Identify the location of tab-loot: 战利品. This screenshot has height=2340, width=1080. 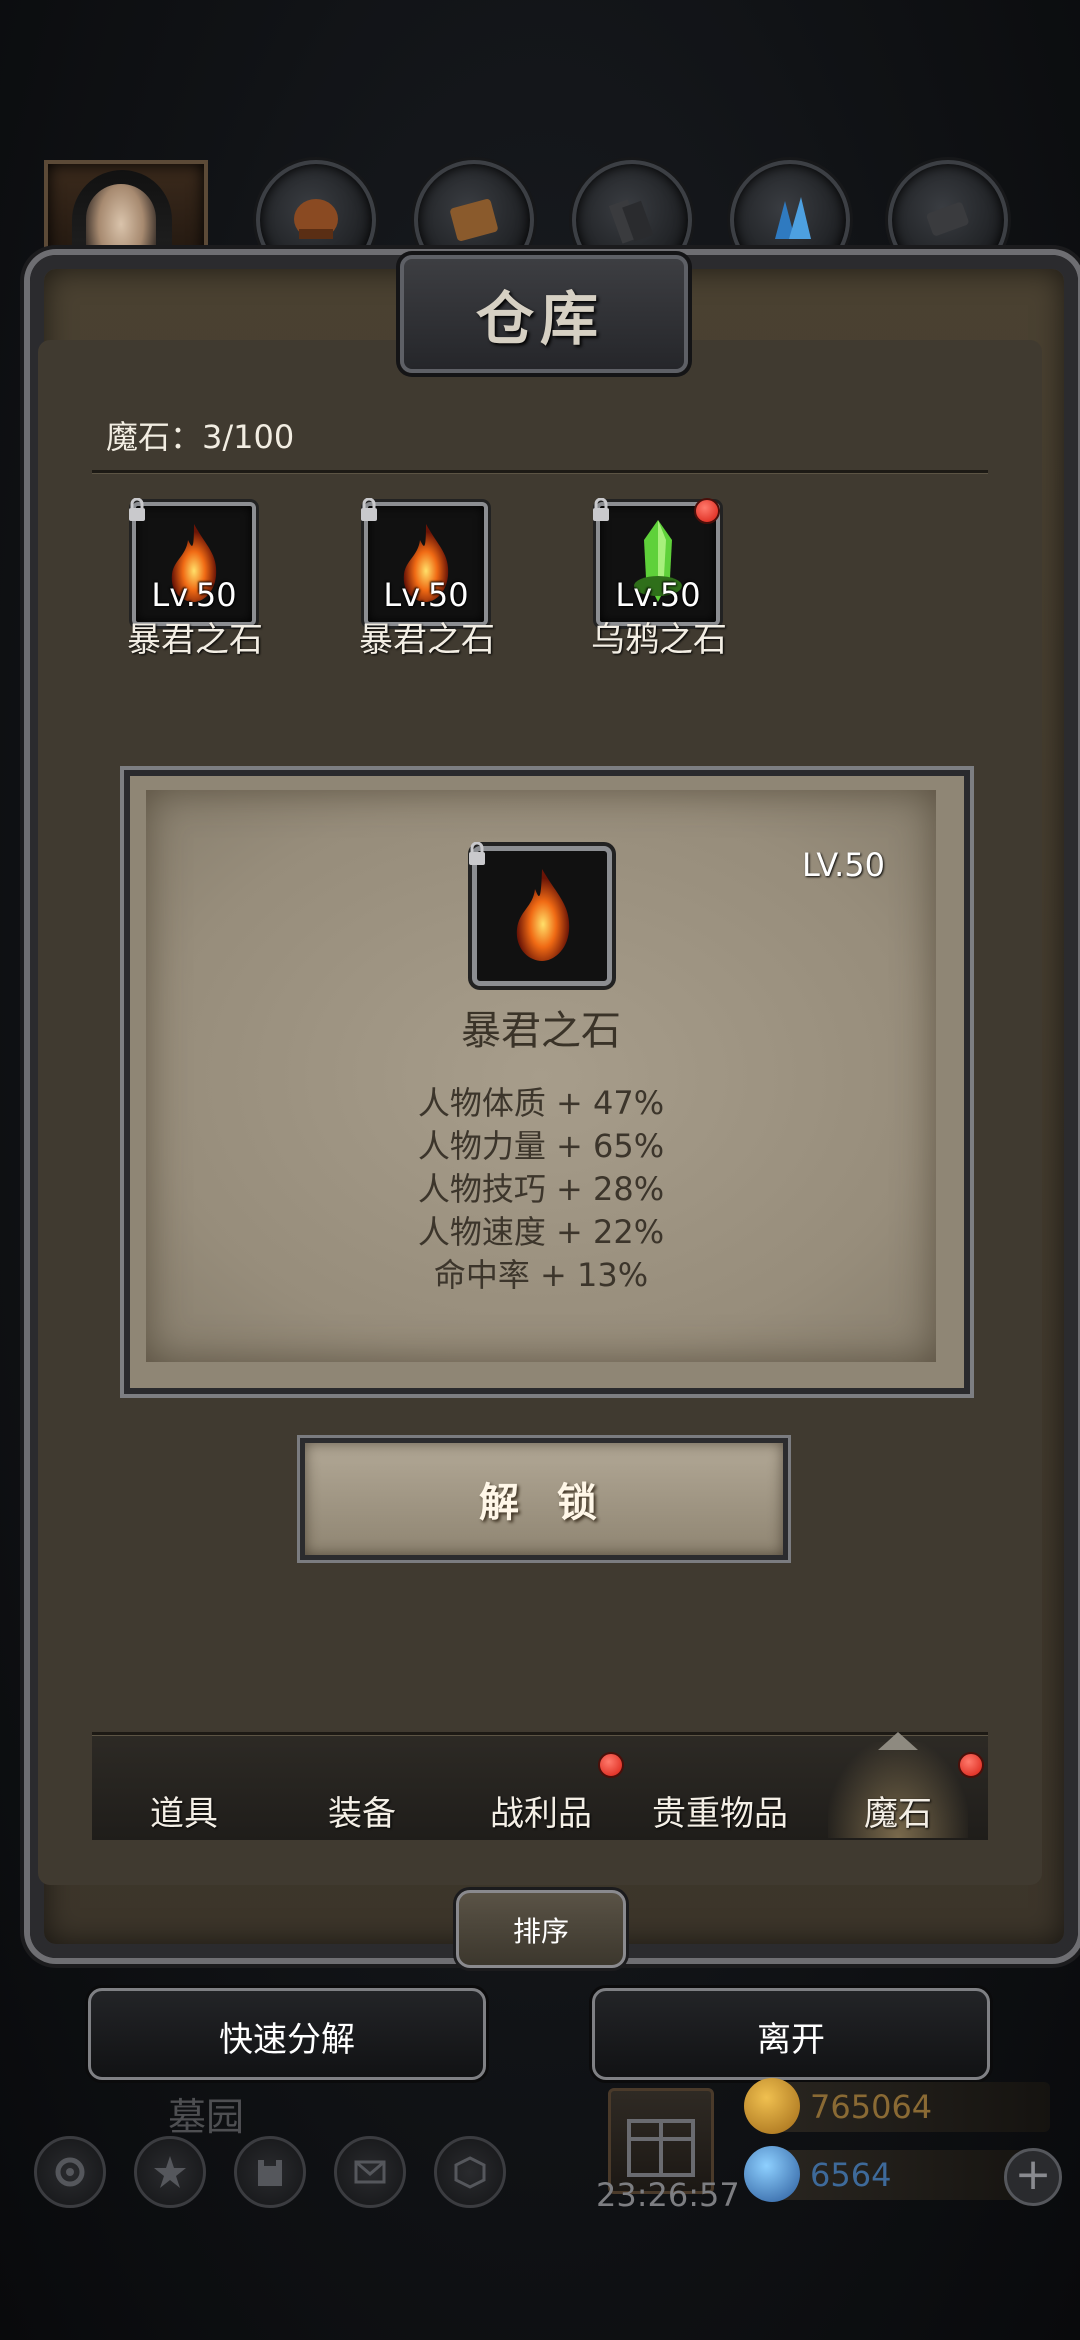
(541, 1810).